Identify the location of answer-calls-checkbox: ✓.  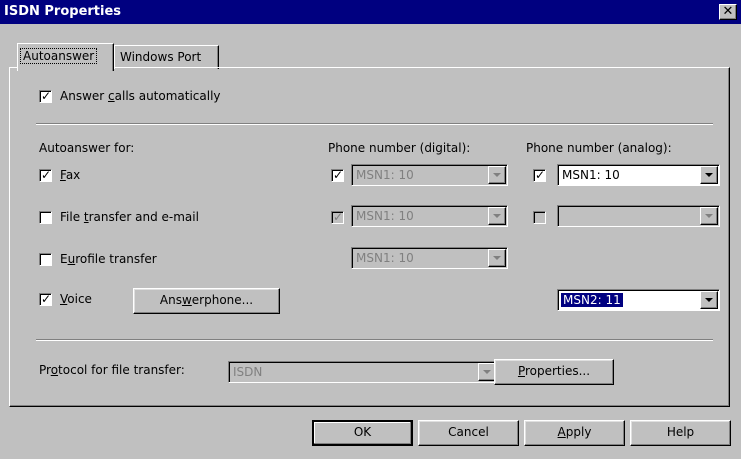
(45, 96).